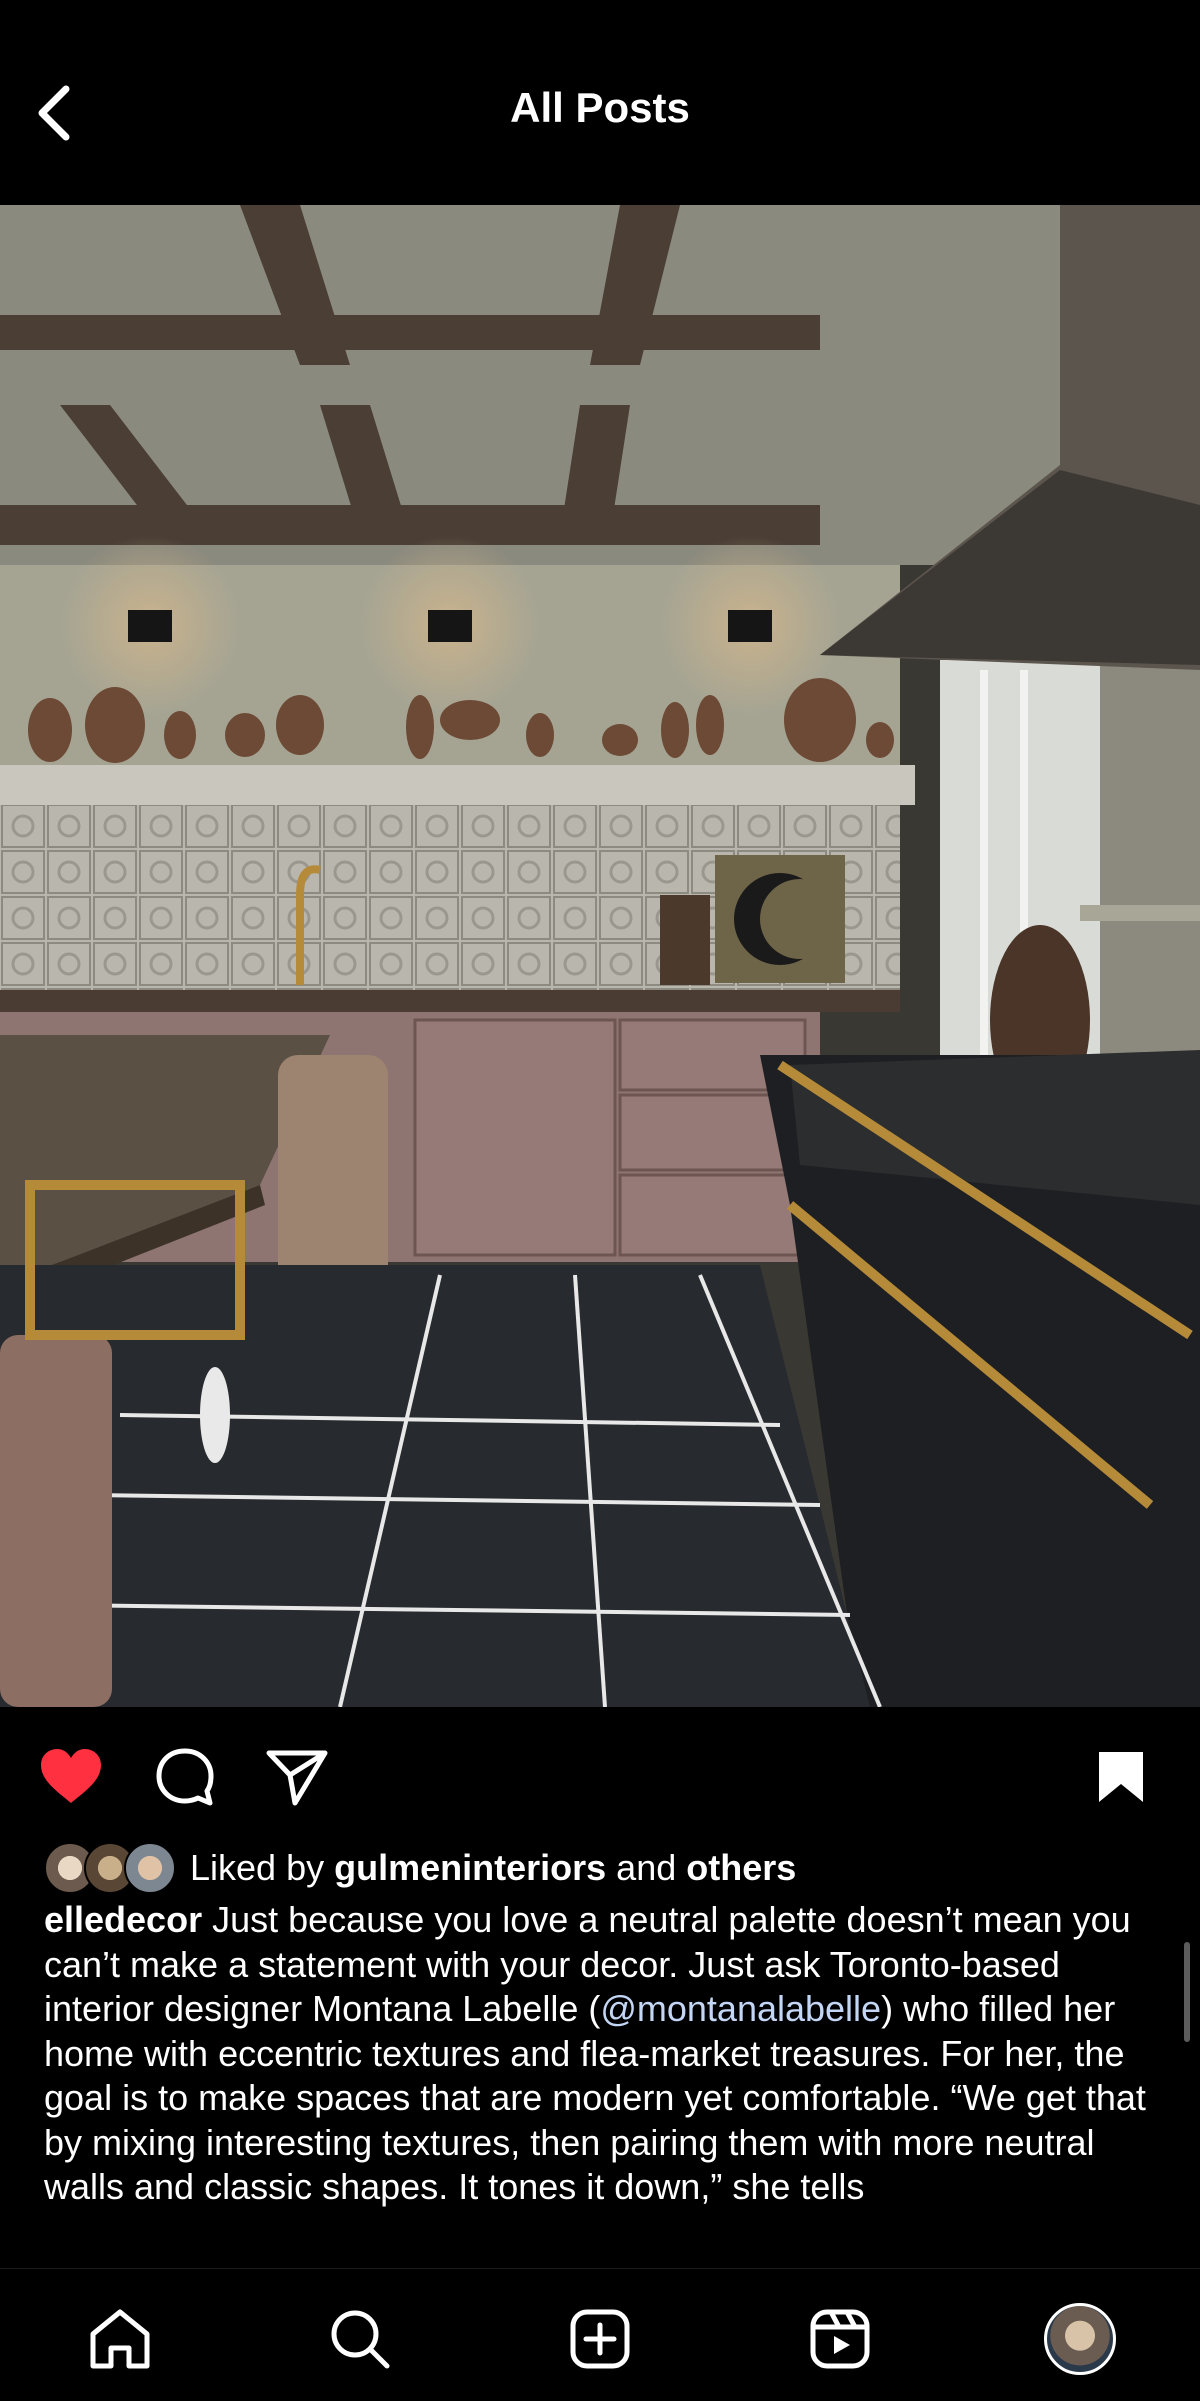 The image size is (1200, 2401). Describe the element at coordinates (110, 1868) in the screenshot. I see `liker-avatars` at that location.